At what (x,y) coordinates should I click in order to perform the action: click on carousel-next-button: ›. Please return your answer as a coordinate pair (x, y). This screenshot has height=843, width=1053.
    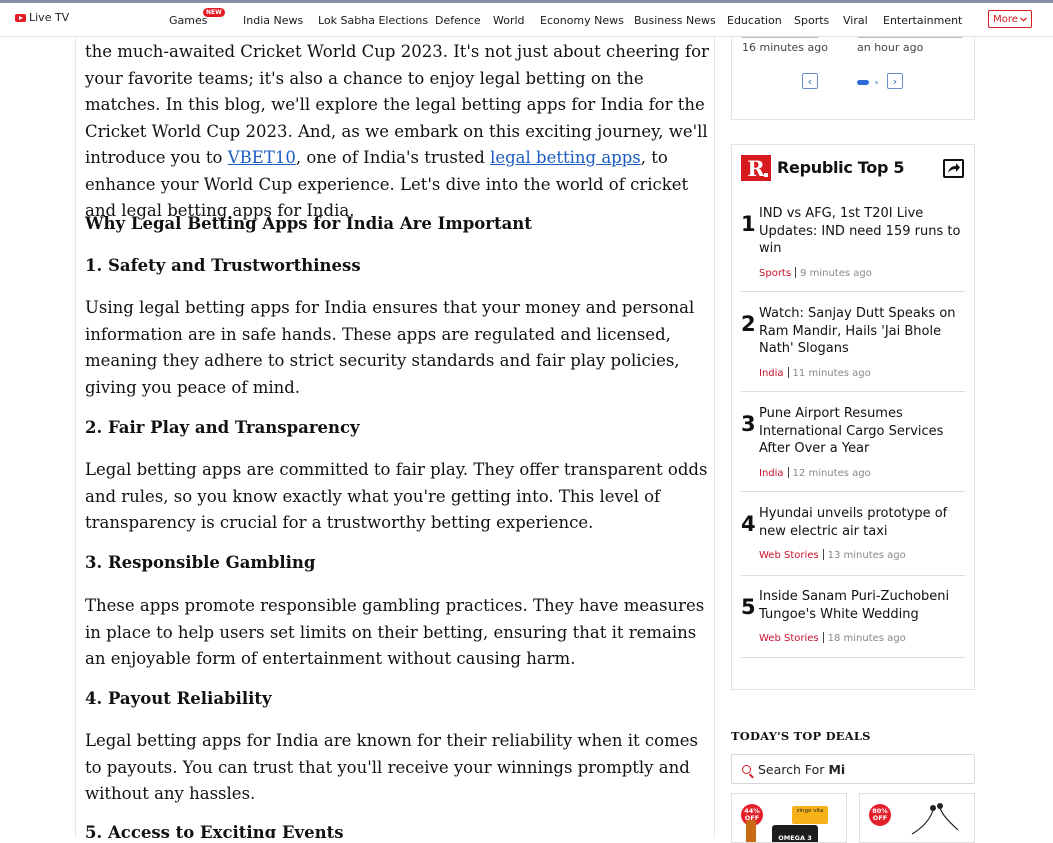
    Looking at the image, I should click on (895, 81).